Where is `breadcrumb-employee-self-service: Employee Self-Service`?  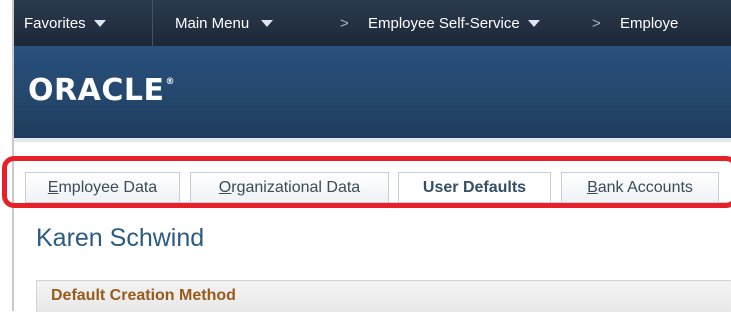
breadcrumb-employee-self-service: Employee Self-Service is located at coordinates (454, 23).